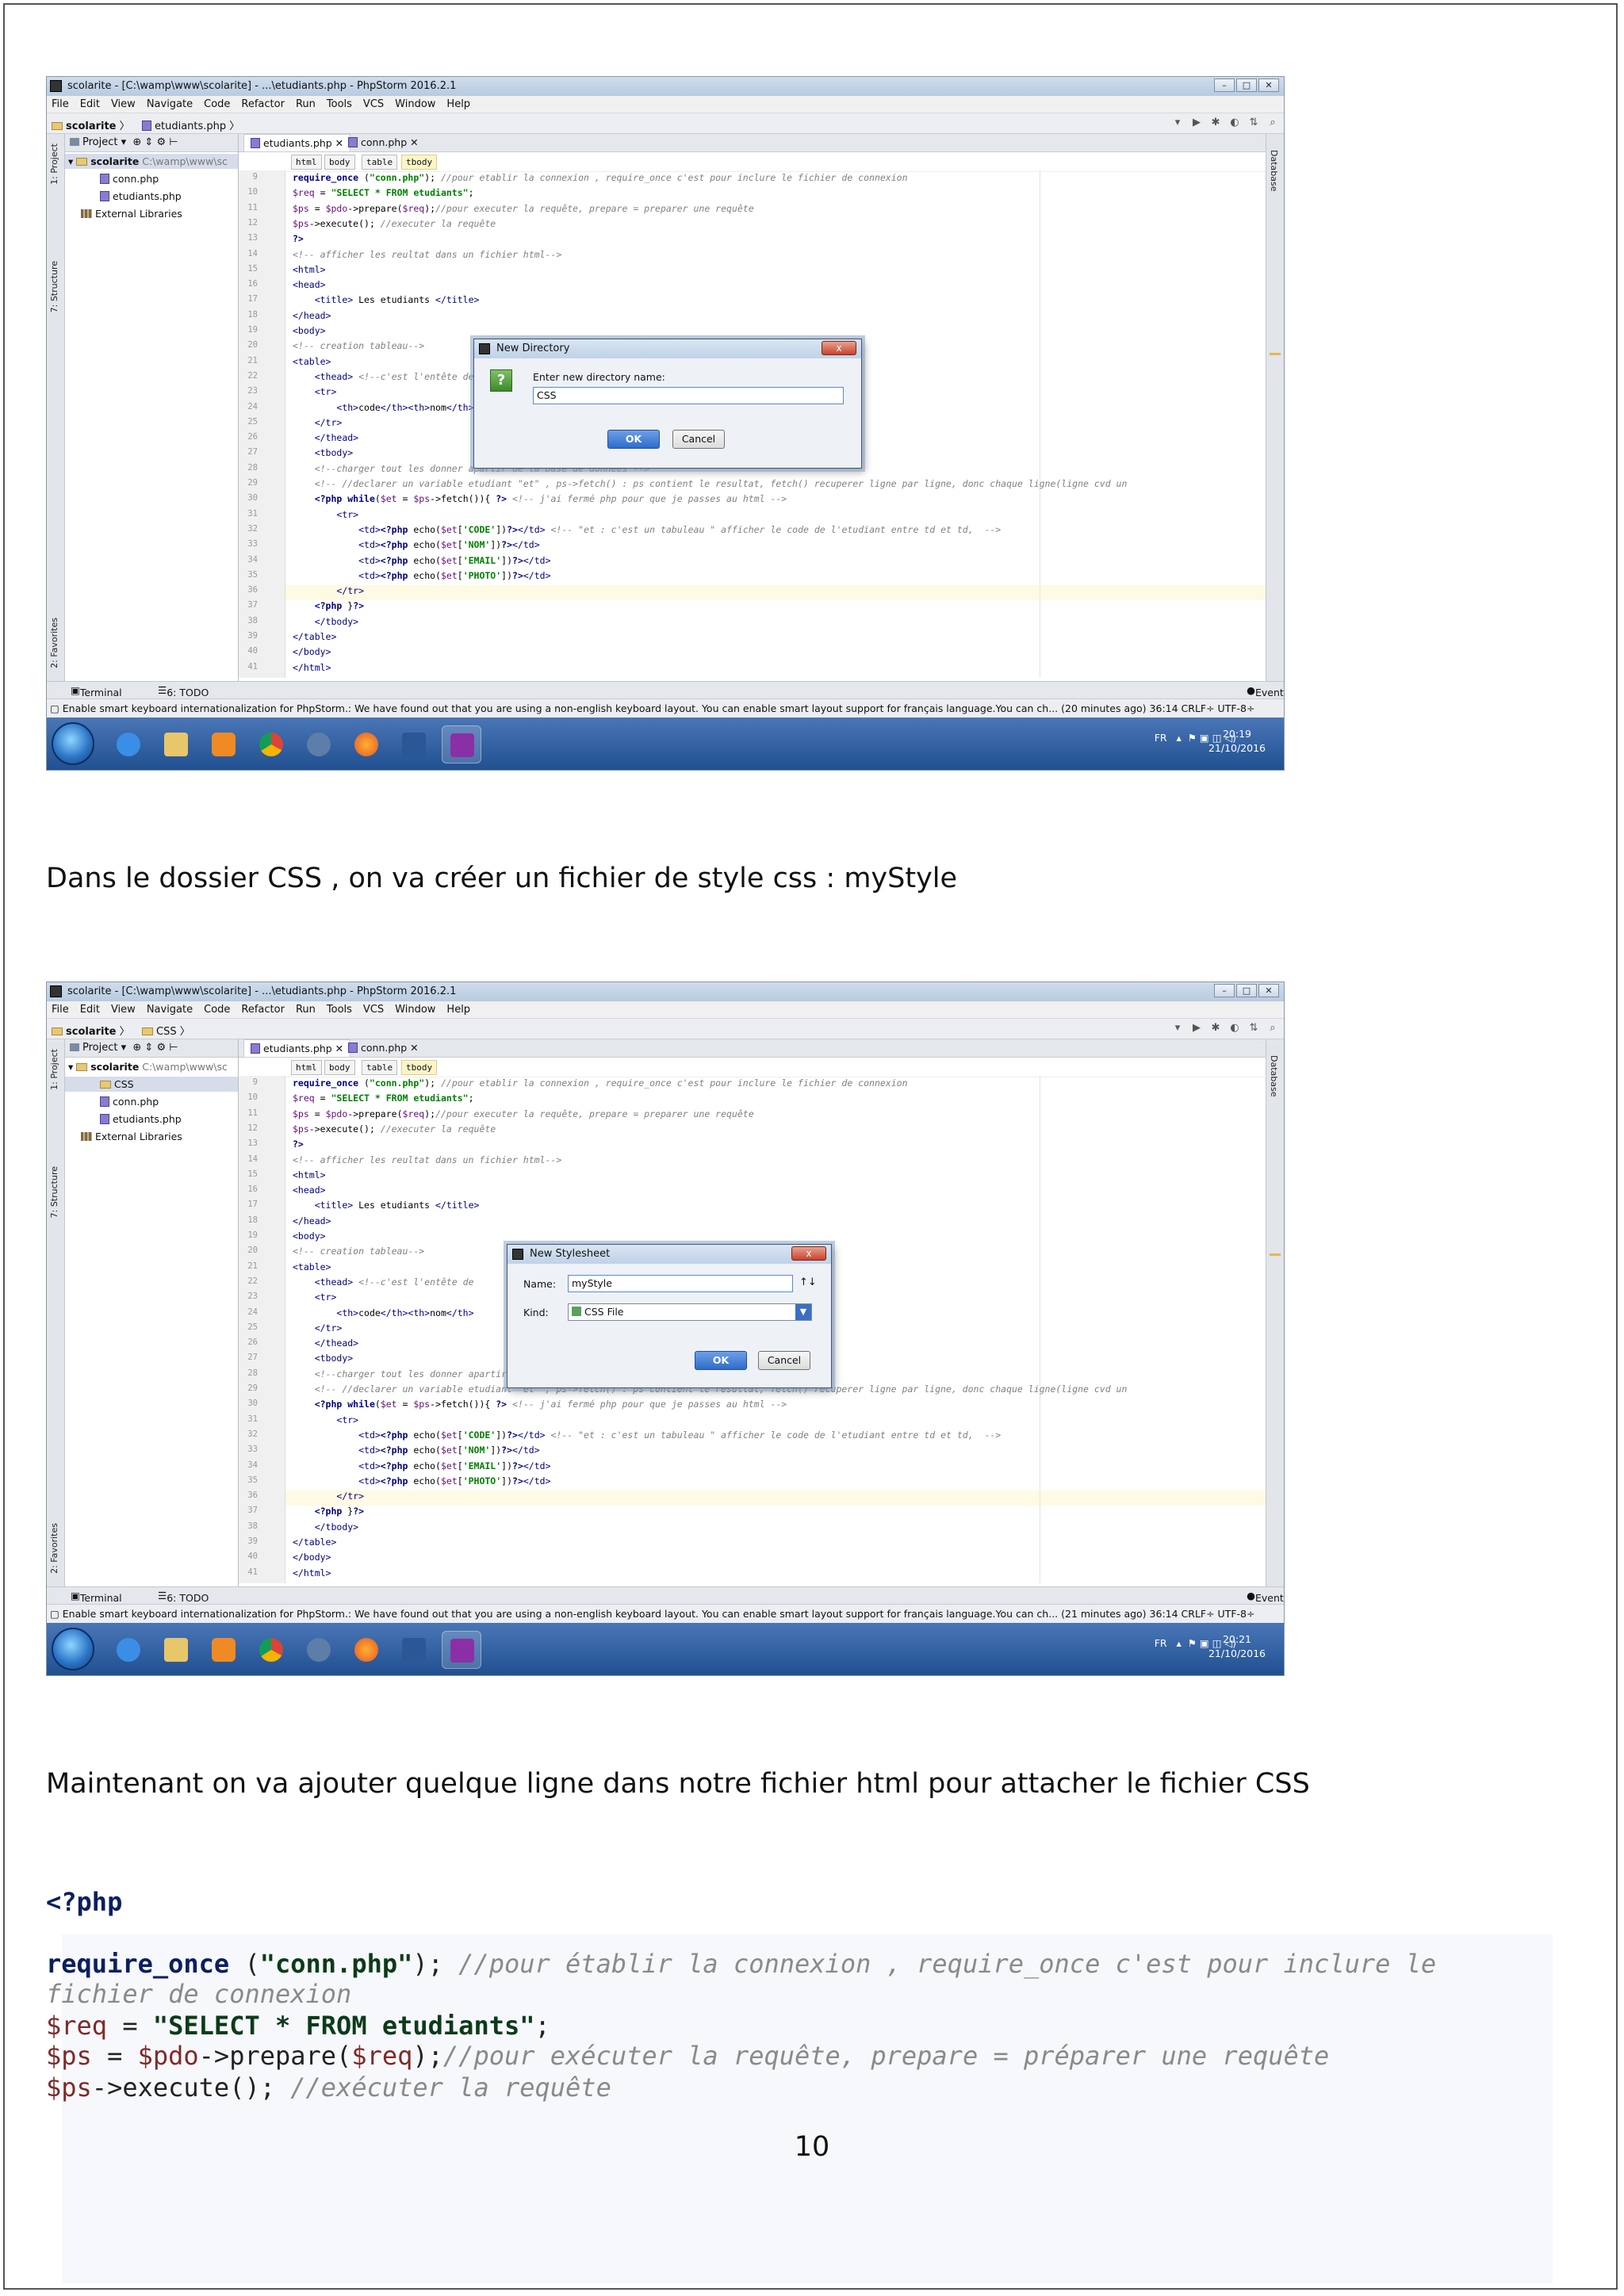 The height and width of the screenshot is (2296, 1624). What do you see at coordinates (803, 1312) in the screenshot?
I see `chevron-down-icon: ▼` at bounding box center [803, 1312].